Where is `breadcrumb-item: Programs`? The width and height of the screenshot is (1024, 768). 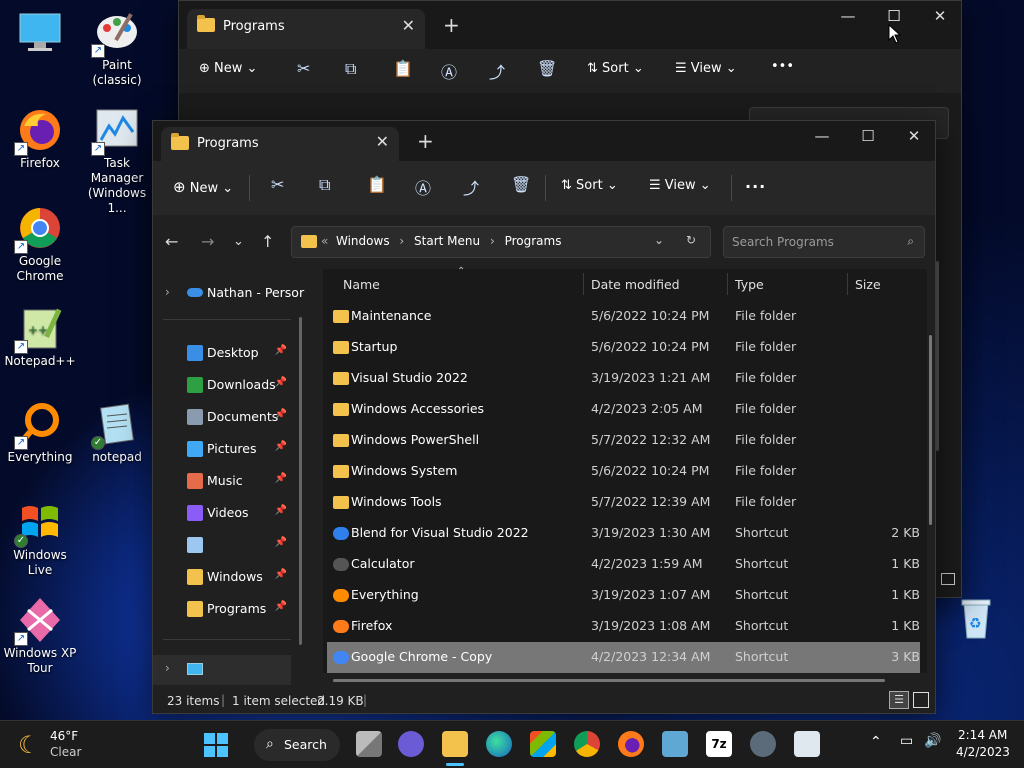 breadcrumb-item: Programs is located at coordinates (533, 241).